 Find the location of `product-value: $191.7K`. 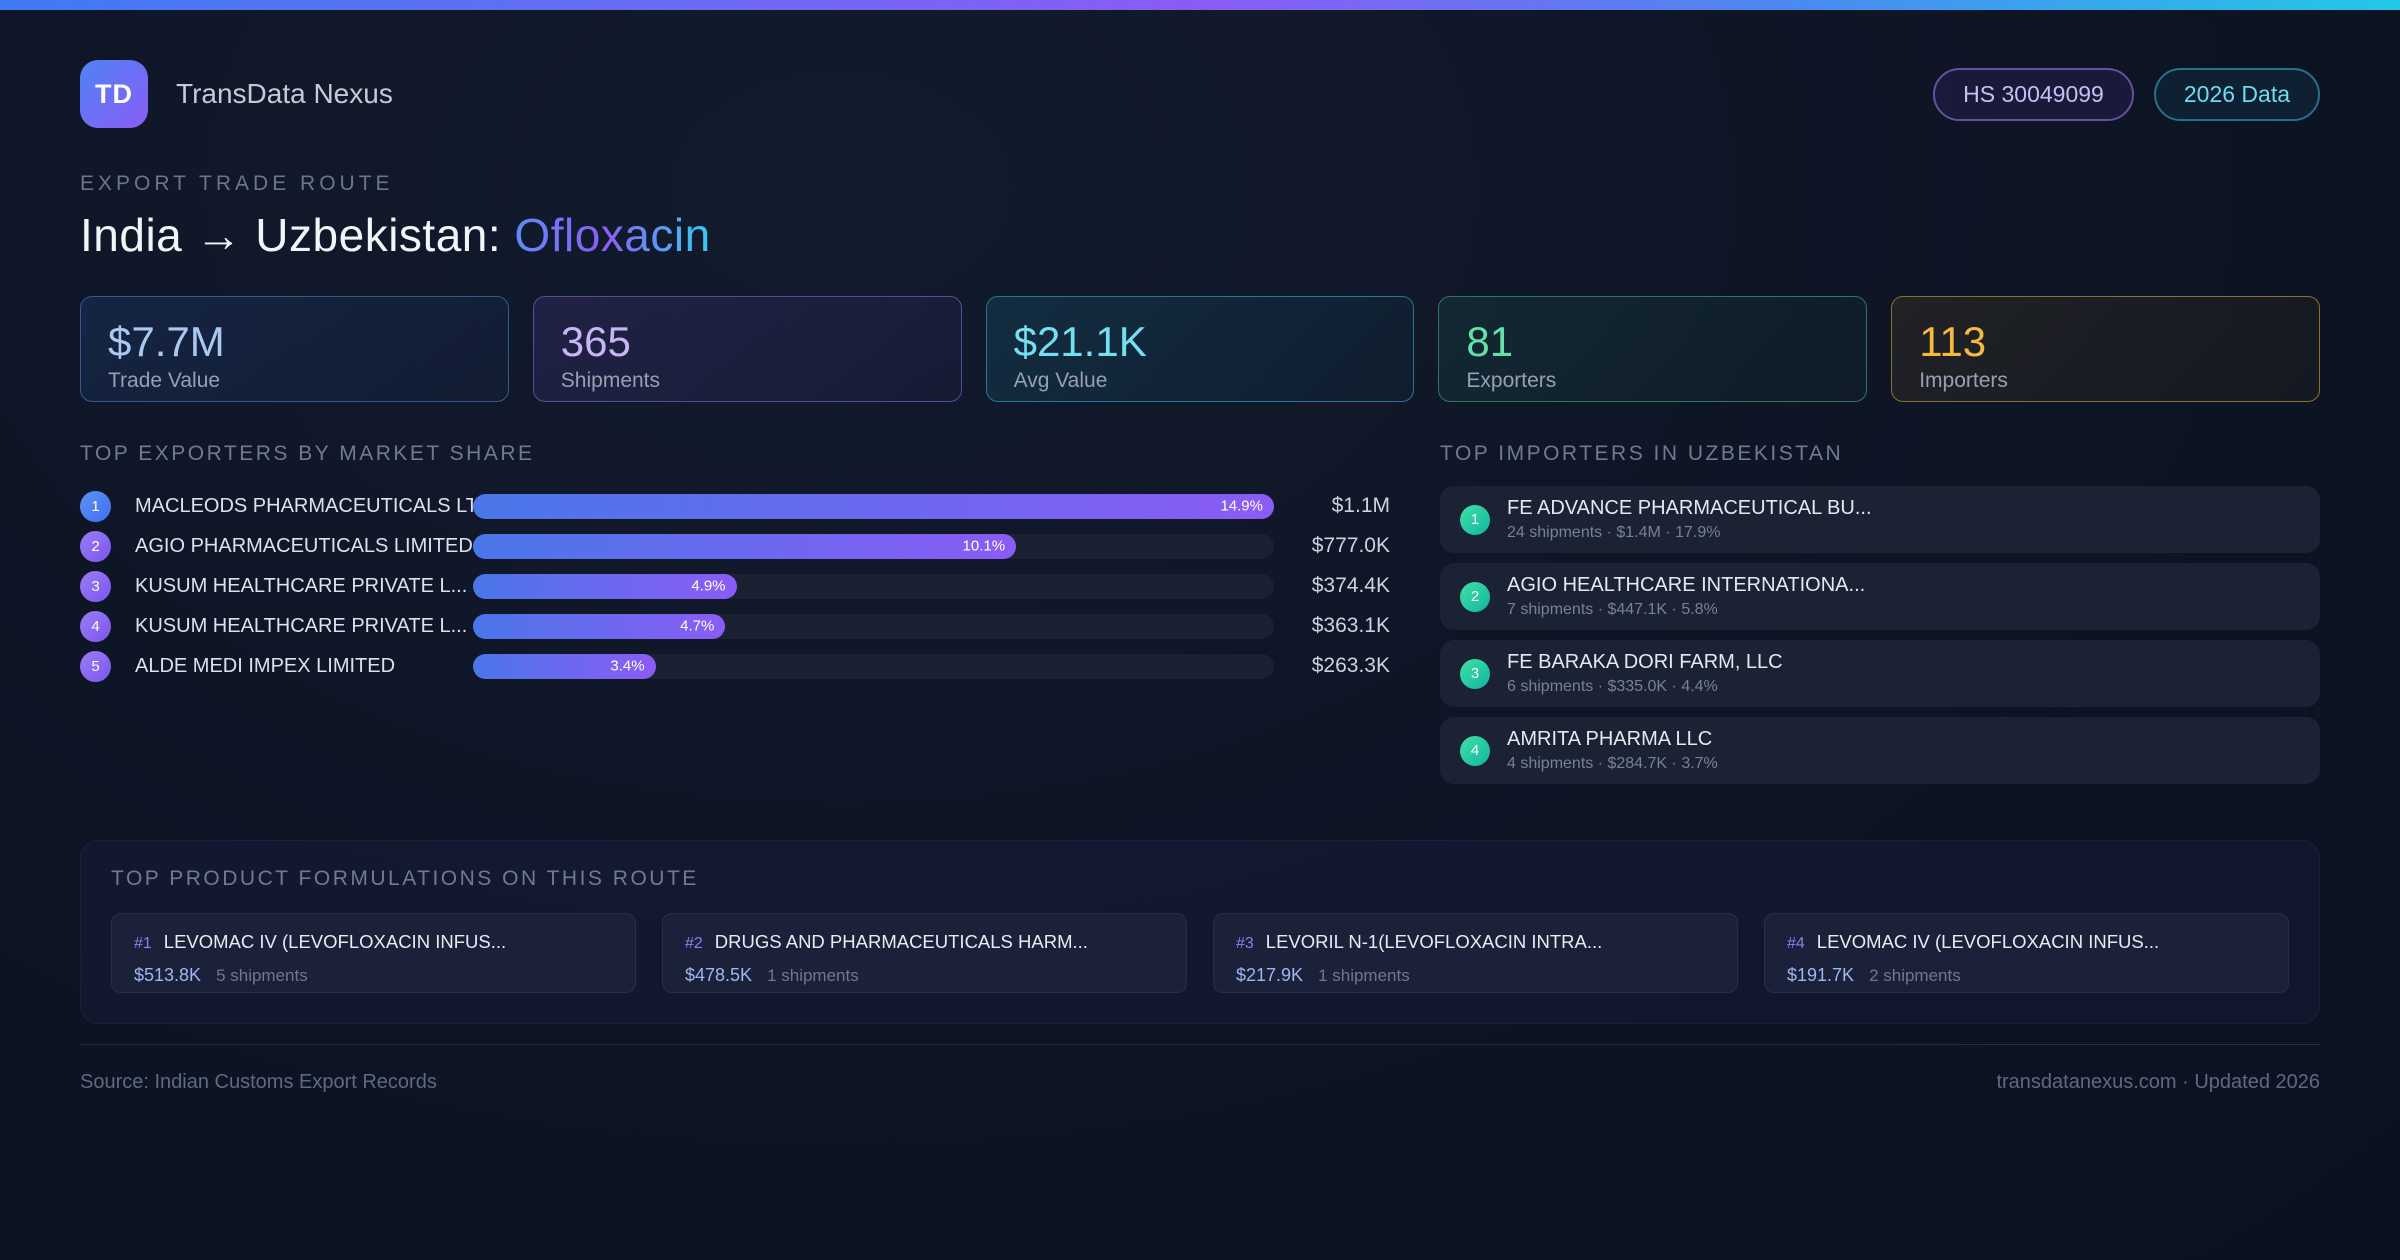

product-value: $191.7K is located at coordinates (1821, 975).